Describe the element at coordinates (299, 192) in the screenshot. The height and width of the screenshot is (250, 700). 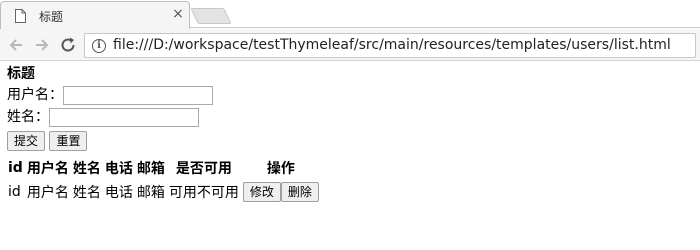
I see `delete-button: 删除` at that location.